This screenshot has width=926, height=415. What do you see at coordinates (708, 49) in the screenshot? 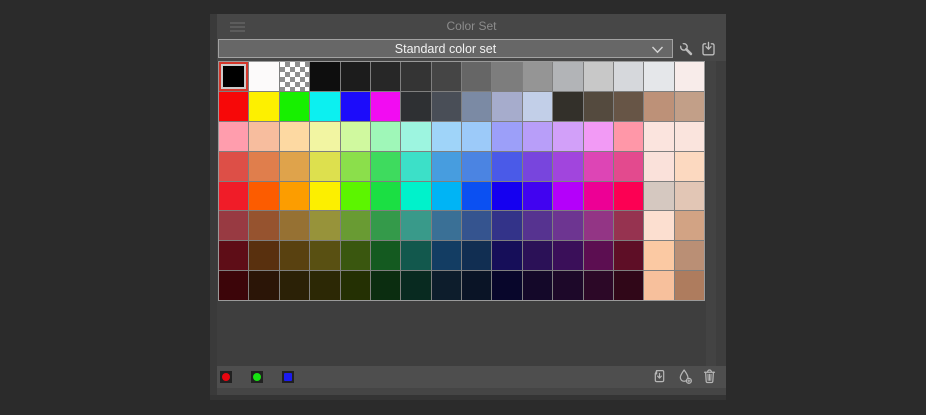
I see `box-down-arrow-icon` at bounding box center [708, 49].